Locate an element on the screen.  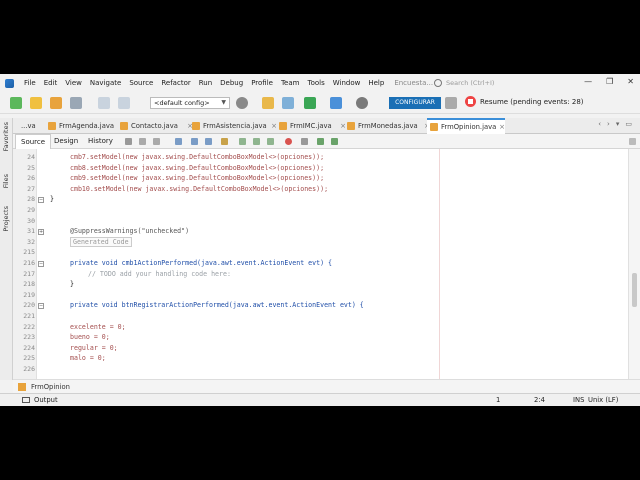
line-number: 216 is located at coordinates (29, 263).